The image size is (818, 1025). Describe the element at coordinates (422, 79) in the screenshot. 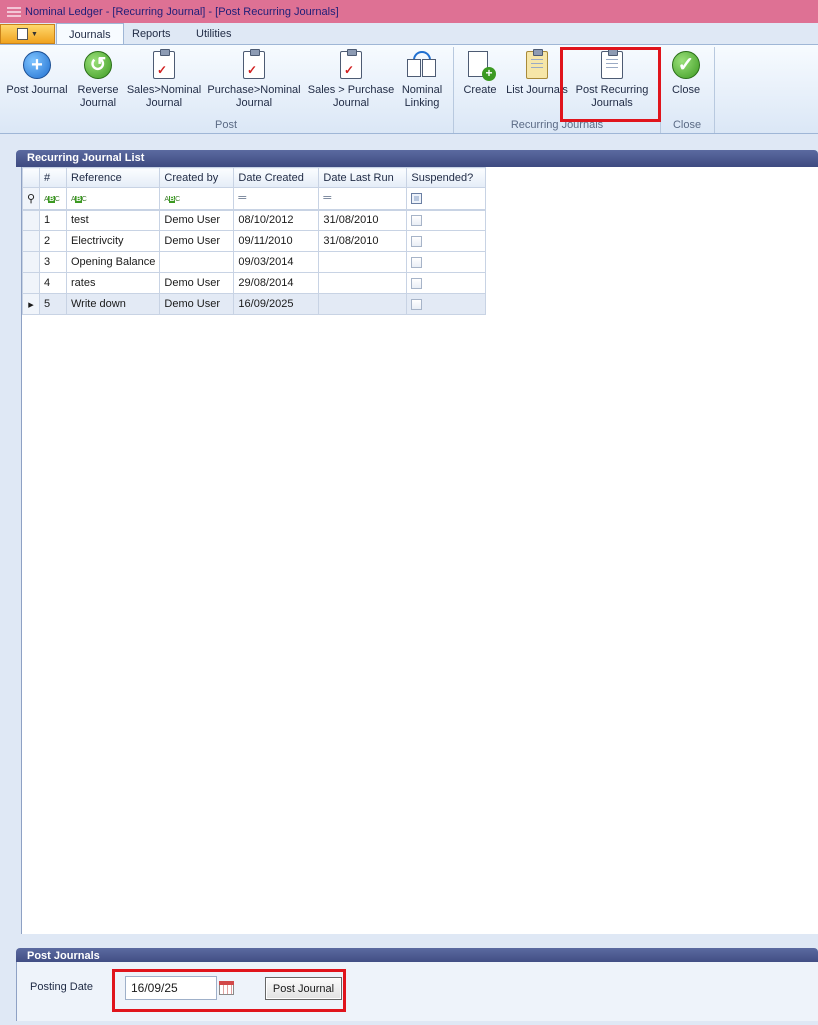

I see `nominal-linking-button: Nominal Linking` at that location.